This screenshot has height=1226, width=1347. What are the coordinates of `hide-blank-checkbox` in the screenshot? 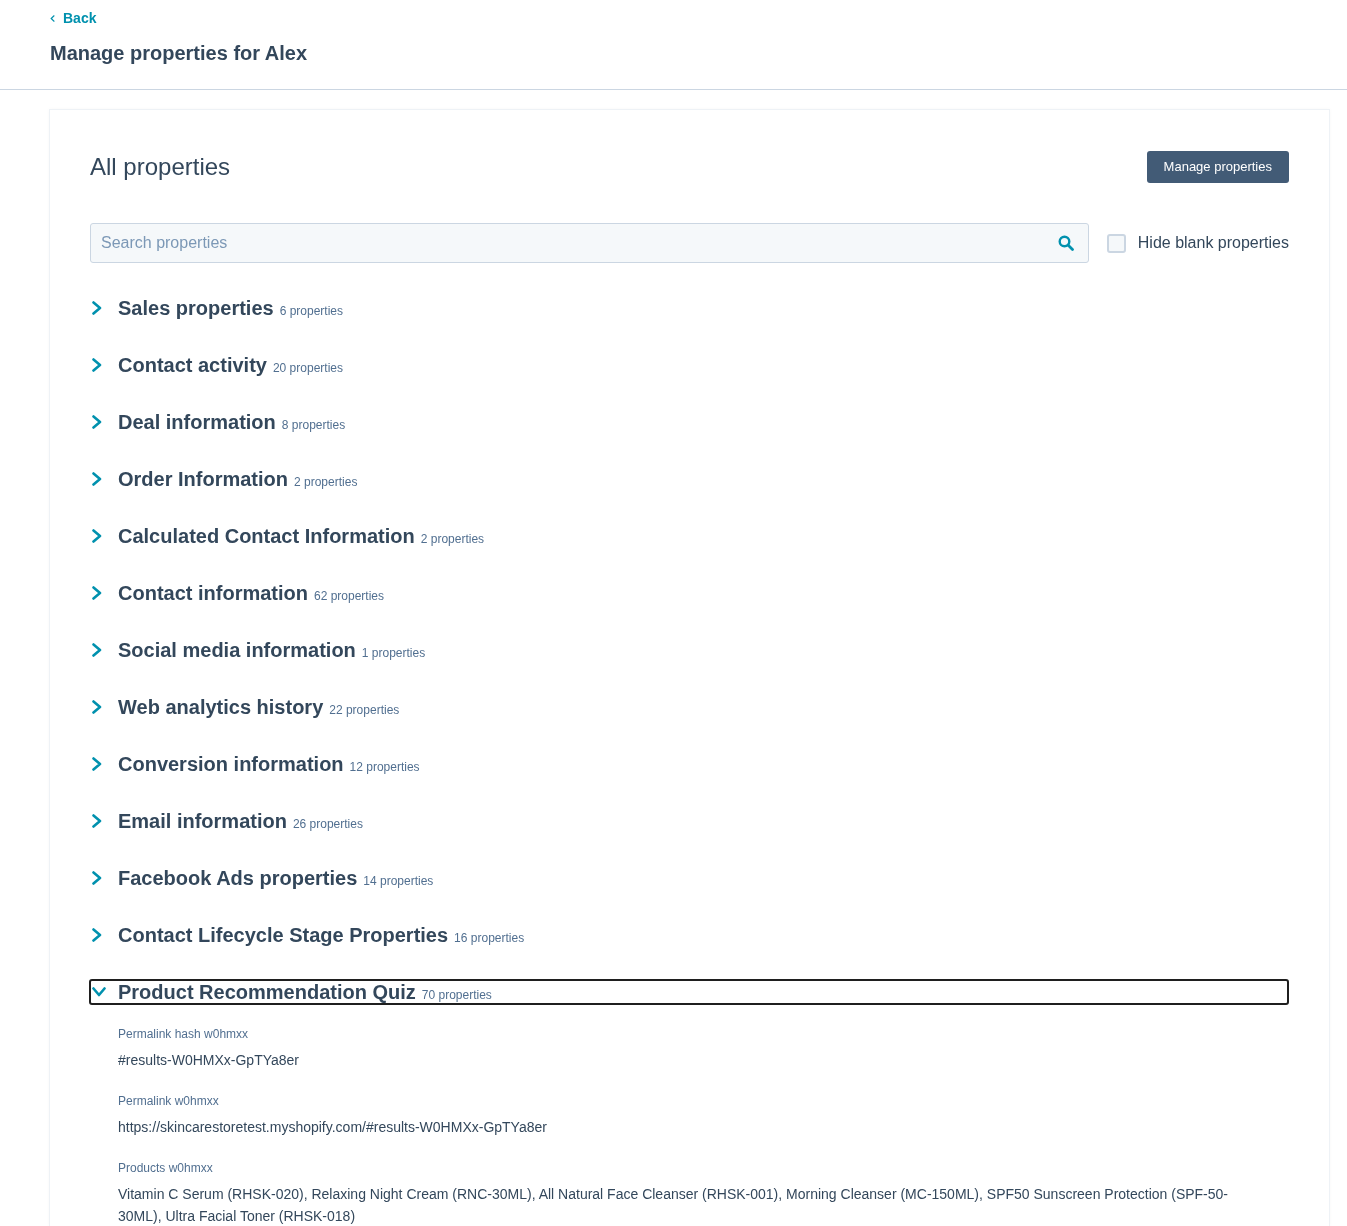 It's located at (1116, 243).